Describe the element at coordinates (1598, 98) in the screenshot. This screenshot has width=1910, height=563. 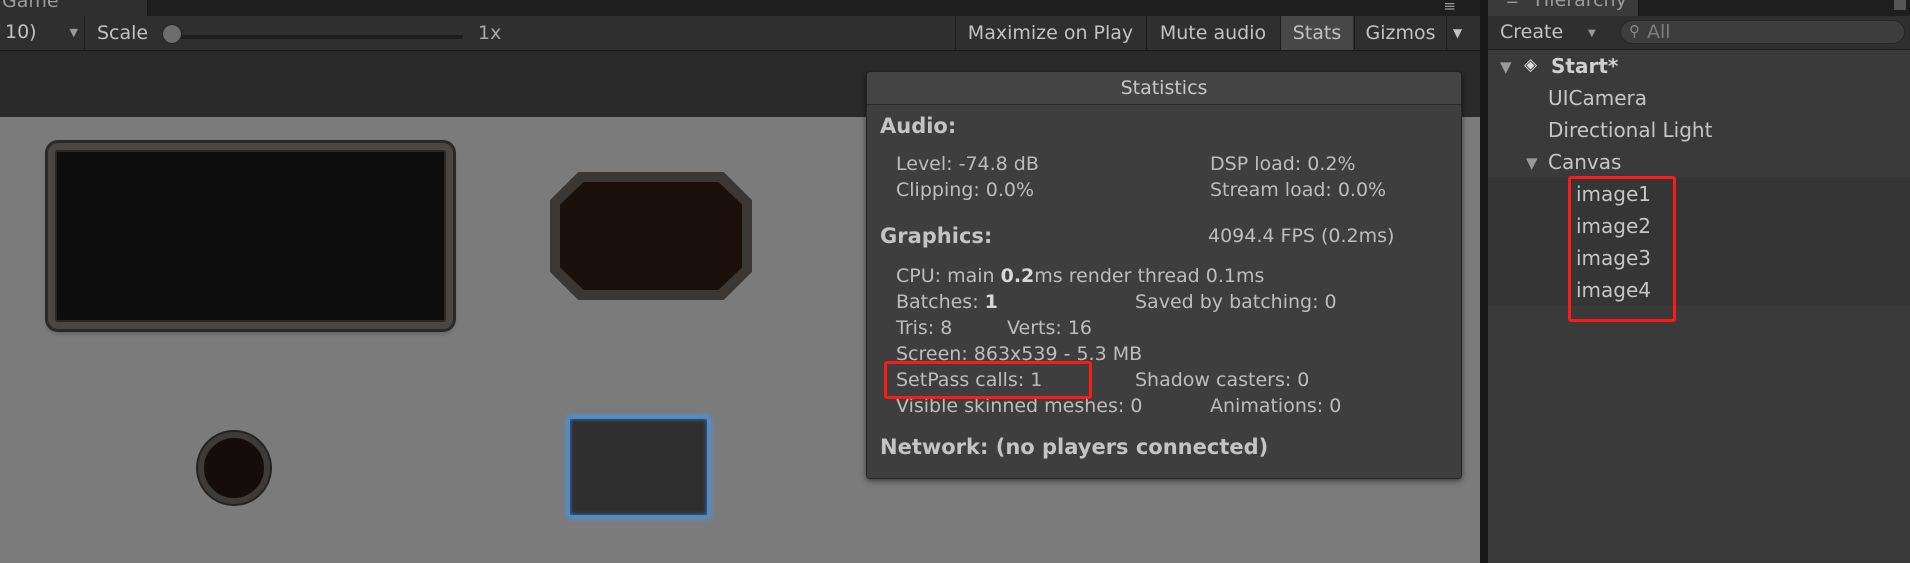
I see `hierarchy-item-label: UICamera` at that location.